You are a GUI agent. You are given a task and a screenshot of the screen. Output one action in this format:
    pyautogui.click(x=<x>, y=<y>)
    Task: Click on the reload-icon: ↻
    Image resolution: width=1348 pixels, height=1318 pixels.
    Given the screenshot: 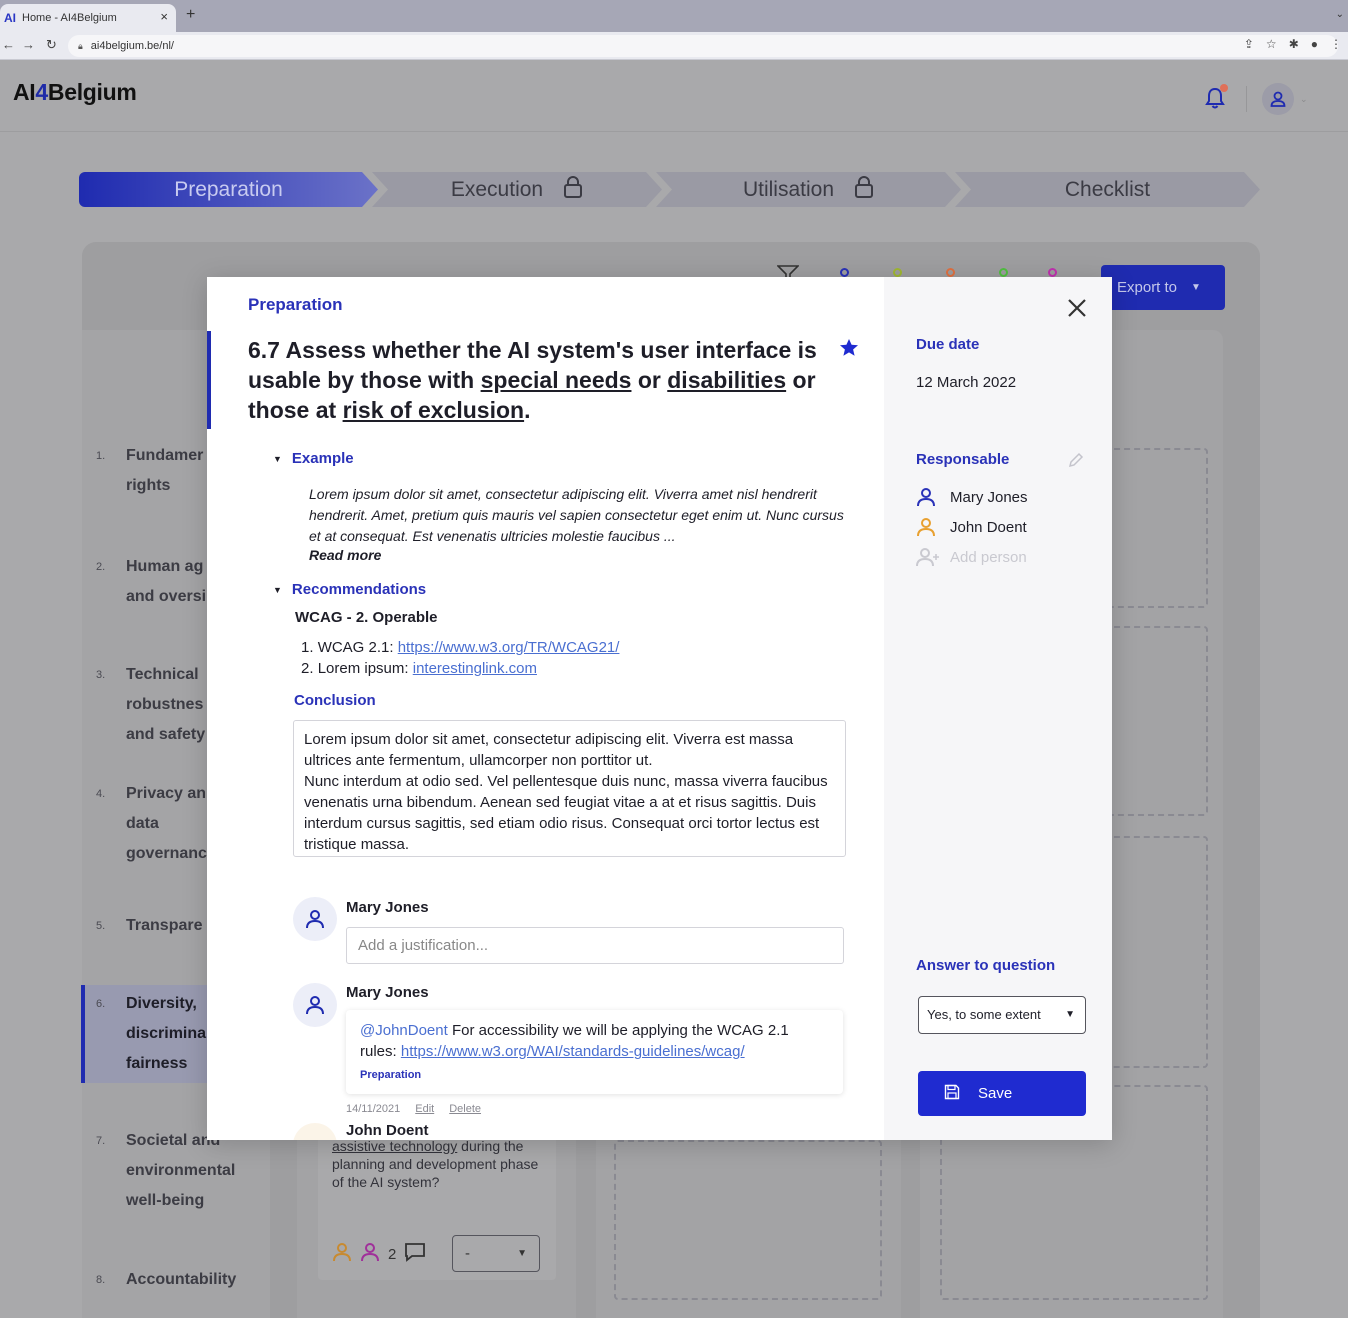 What is the action you would take?
    pyautogui.click(x=51, y=45)
    